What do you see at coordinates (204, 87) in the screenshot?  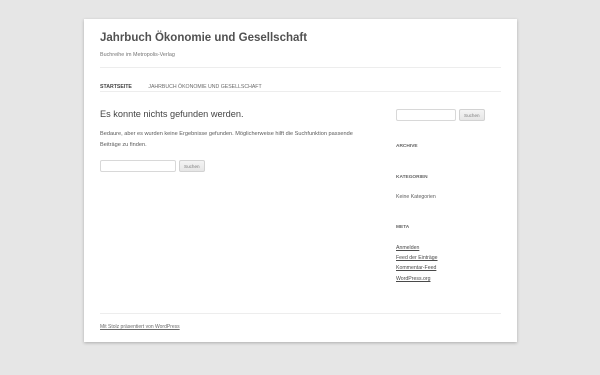 I see `nav-item-jahrbuch: Jahrbuch Ökonomie und Gesellschaft` at bounding box center [204, 87].